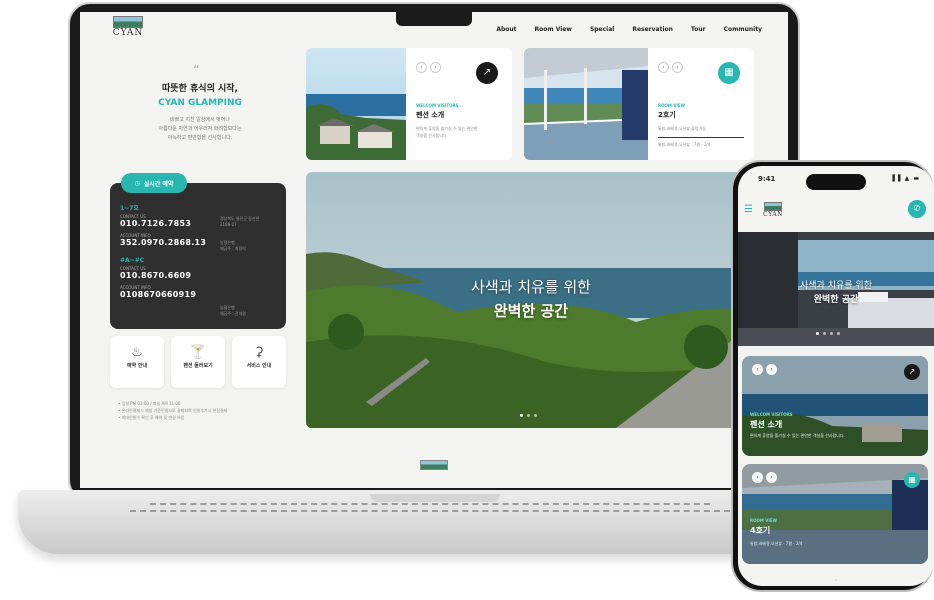  What do you see at coordinates (149, 403) in the screenshot?
I see `notice-item: • 입실 PM 03:00 / 퇴실 AM 11:00` at bounding box center [149, 403].